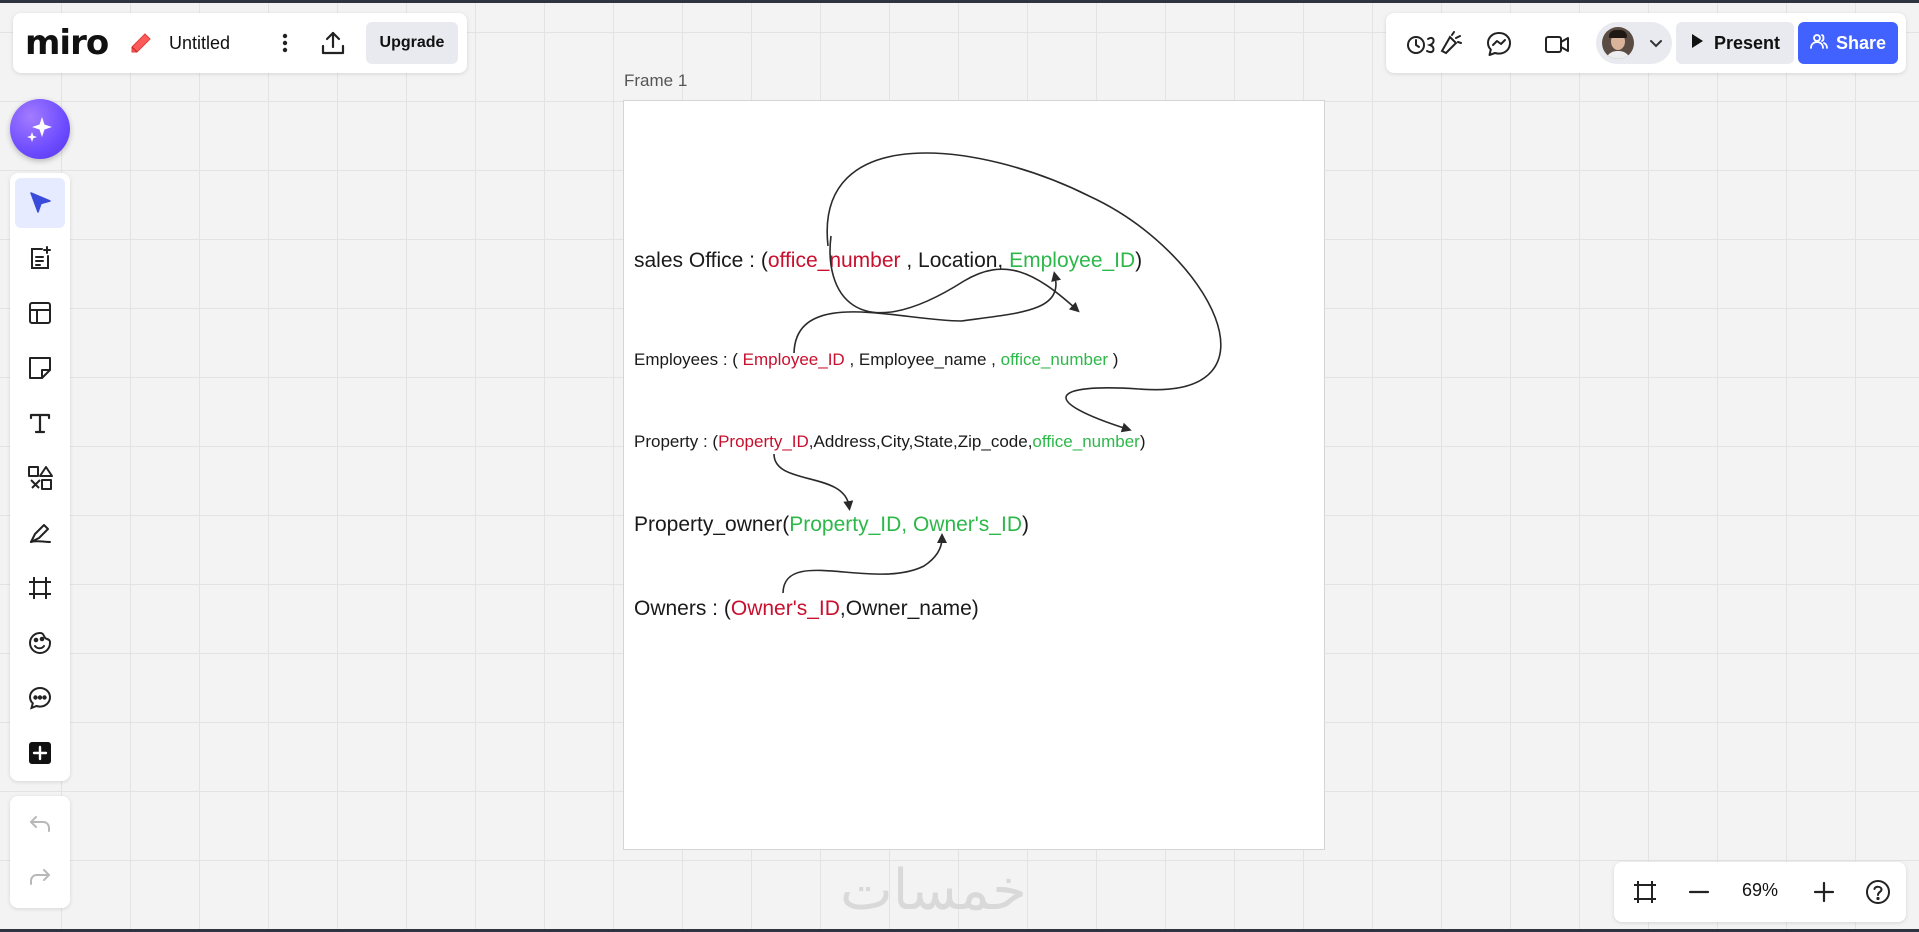 This screenshot has height=932, width=1919. I want to click on select-cursor-icon, so click(40, 202).